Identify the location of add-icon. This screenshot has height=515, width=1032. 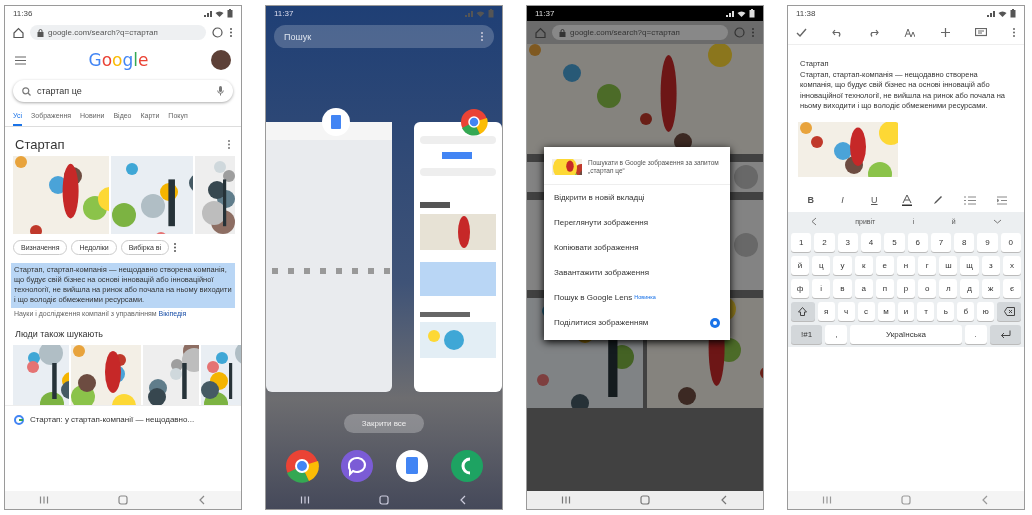
(945, 32).